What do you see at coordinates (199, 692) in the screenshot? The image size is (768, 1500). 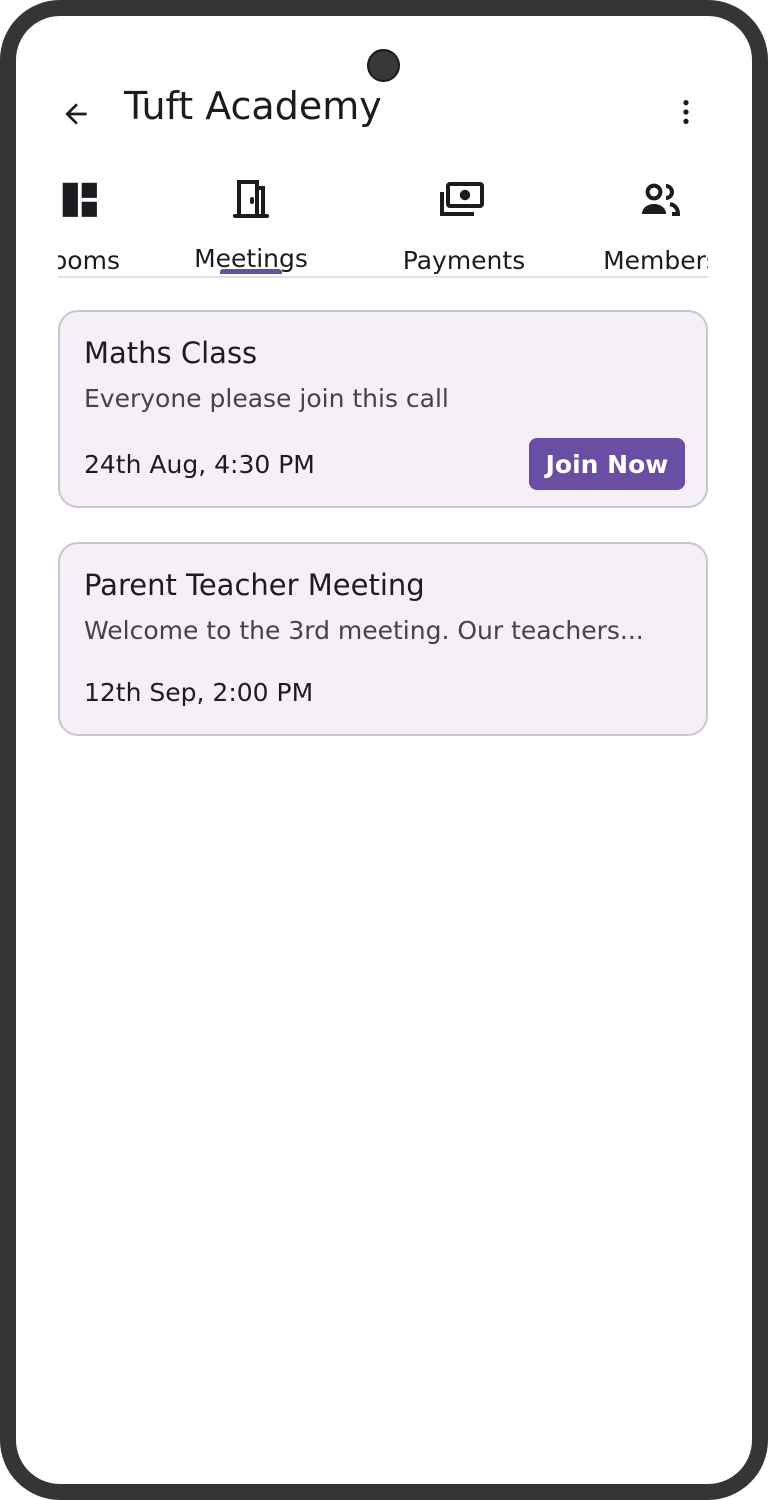 I see `meeting-time: 12th Sep, 2:00 PM` at bounding box center [199, 692].